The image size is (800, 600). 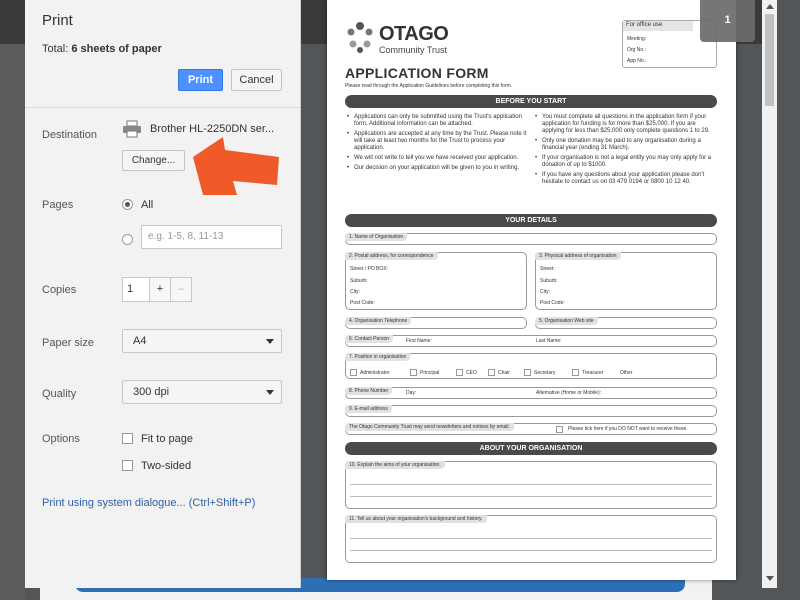 I want to click on copies-label: Copies, so click(x=59, y=290).